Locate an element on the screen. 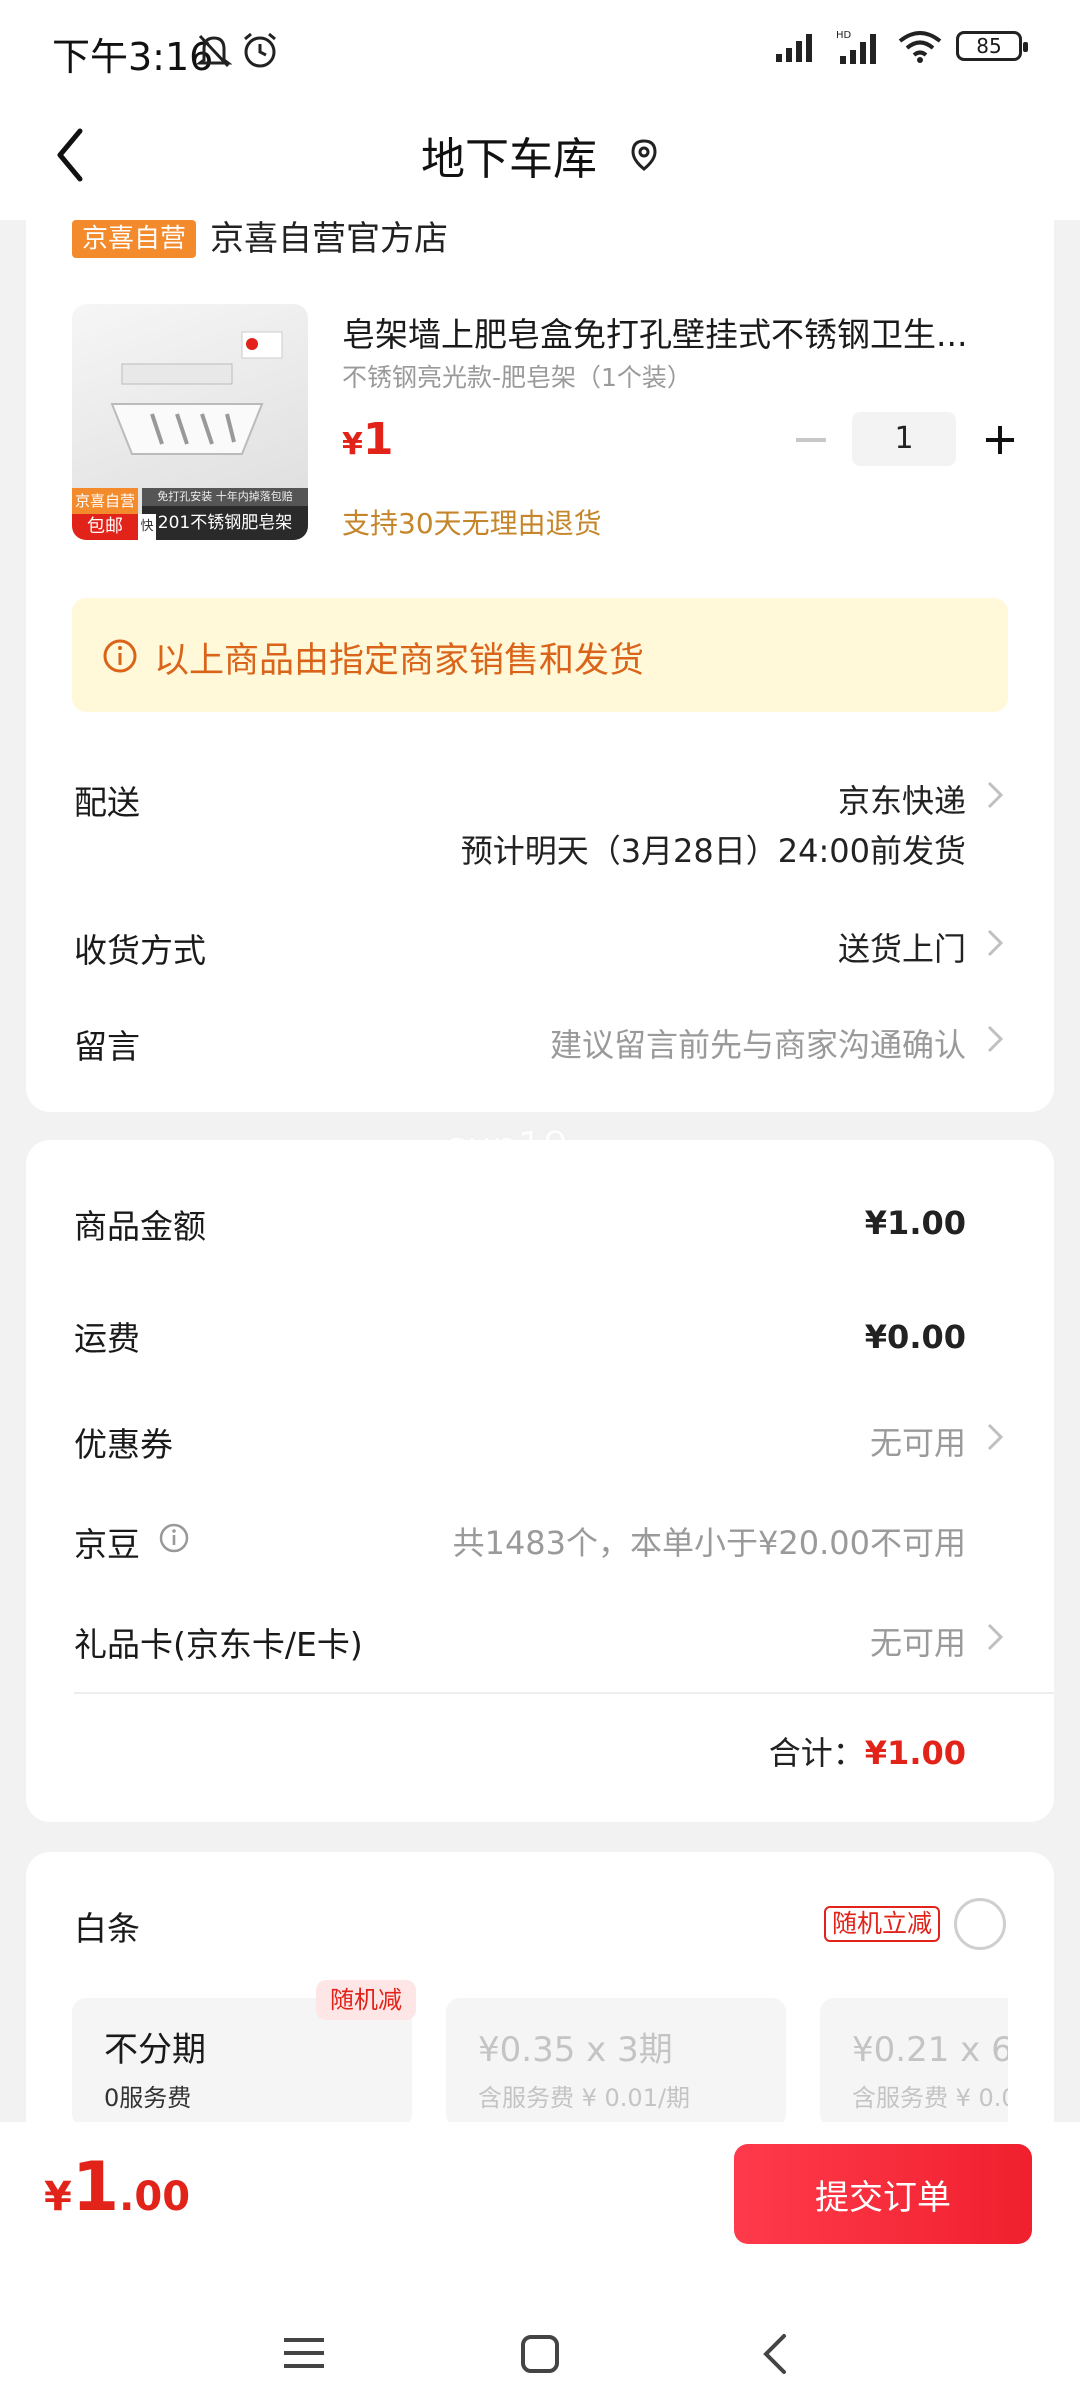 The width and height of the screenshot is (1080, 2400). plan-option-2: ¥0.21 x 6期 含服务费 ¥ 0.0 is located at coordinates (914, 2063).